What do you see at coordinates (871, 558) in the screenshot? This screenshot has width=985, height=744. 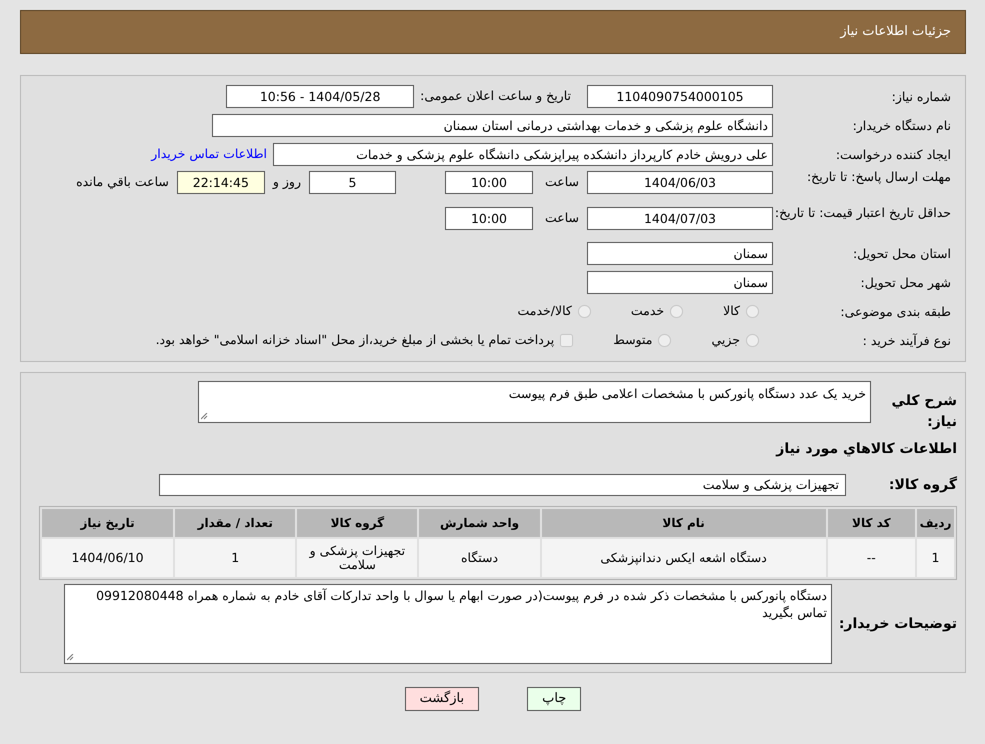 I see `table-cell: --` at bounding box center [871, 558].